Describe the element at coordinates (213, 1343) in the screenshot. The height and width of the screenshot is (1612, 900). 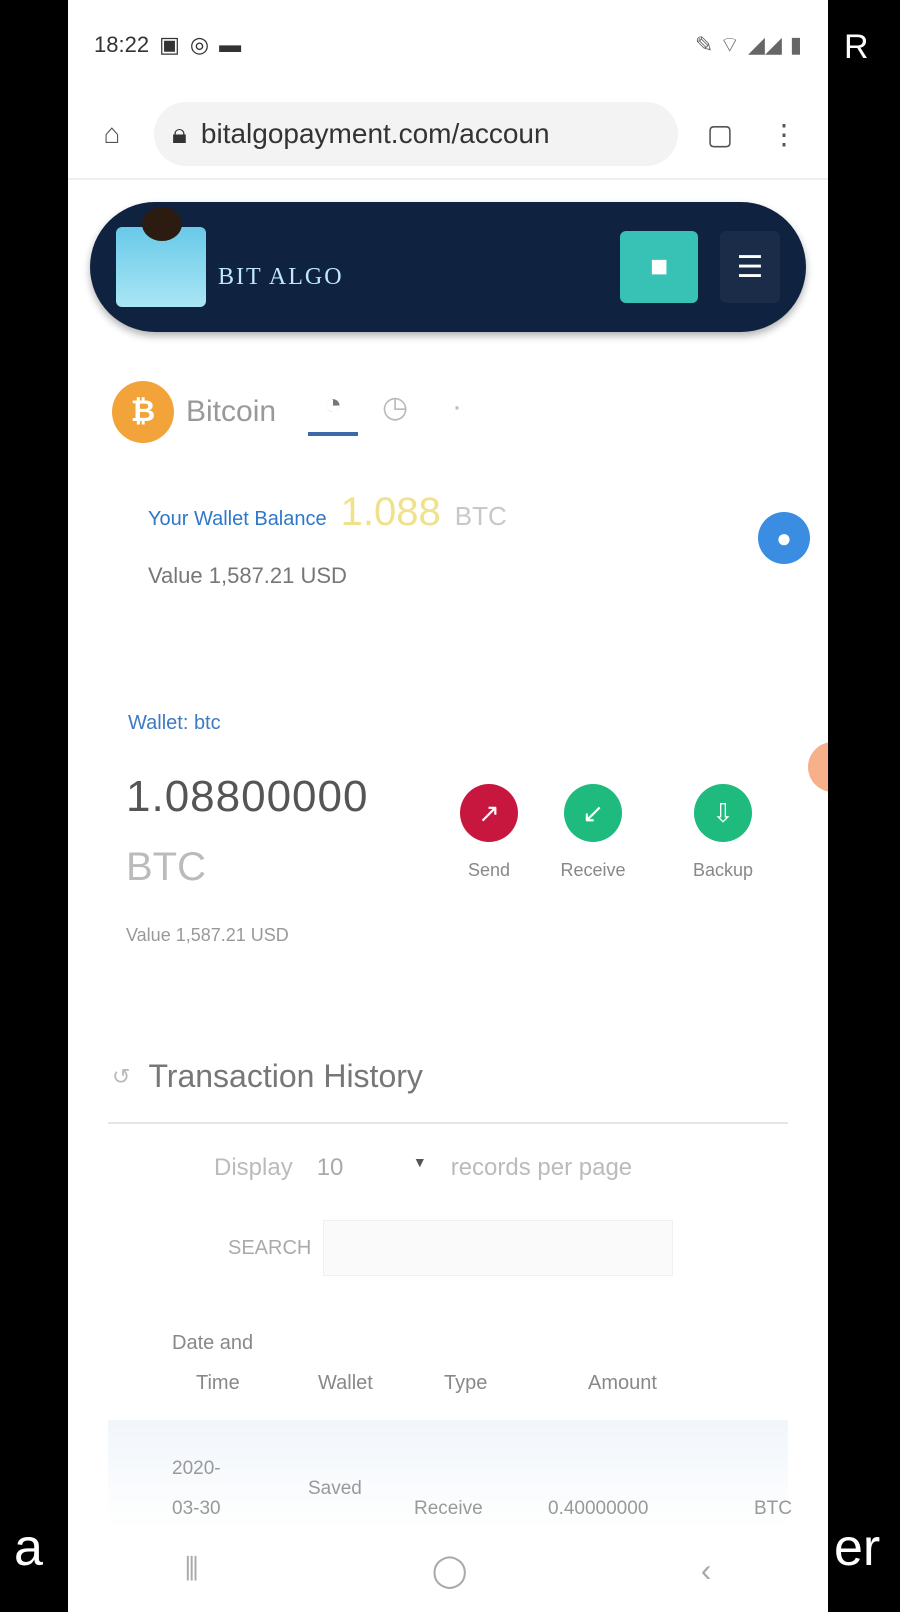
I see `column-date-line1: Date and` at that location.